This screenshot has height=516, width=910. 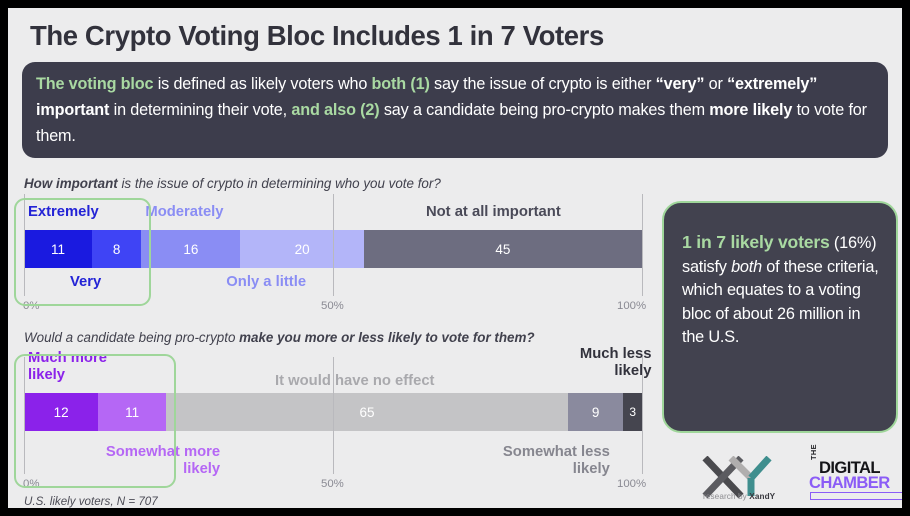 I want to click on definition-criterion-1: both (1), so click(x=400, y=84).